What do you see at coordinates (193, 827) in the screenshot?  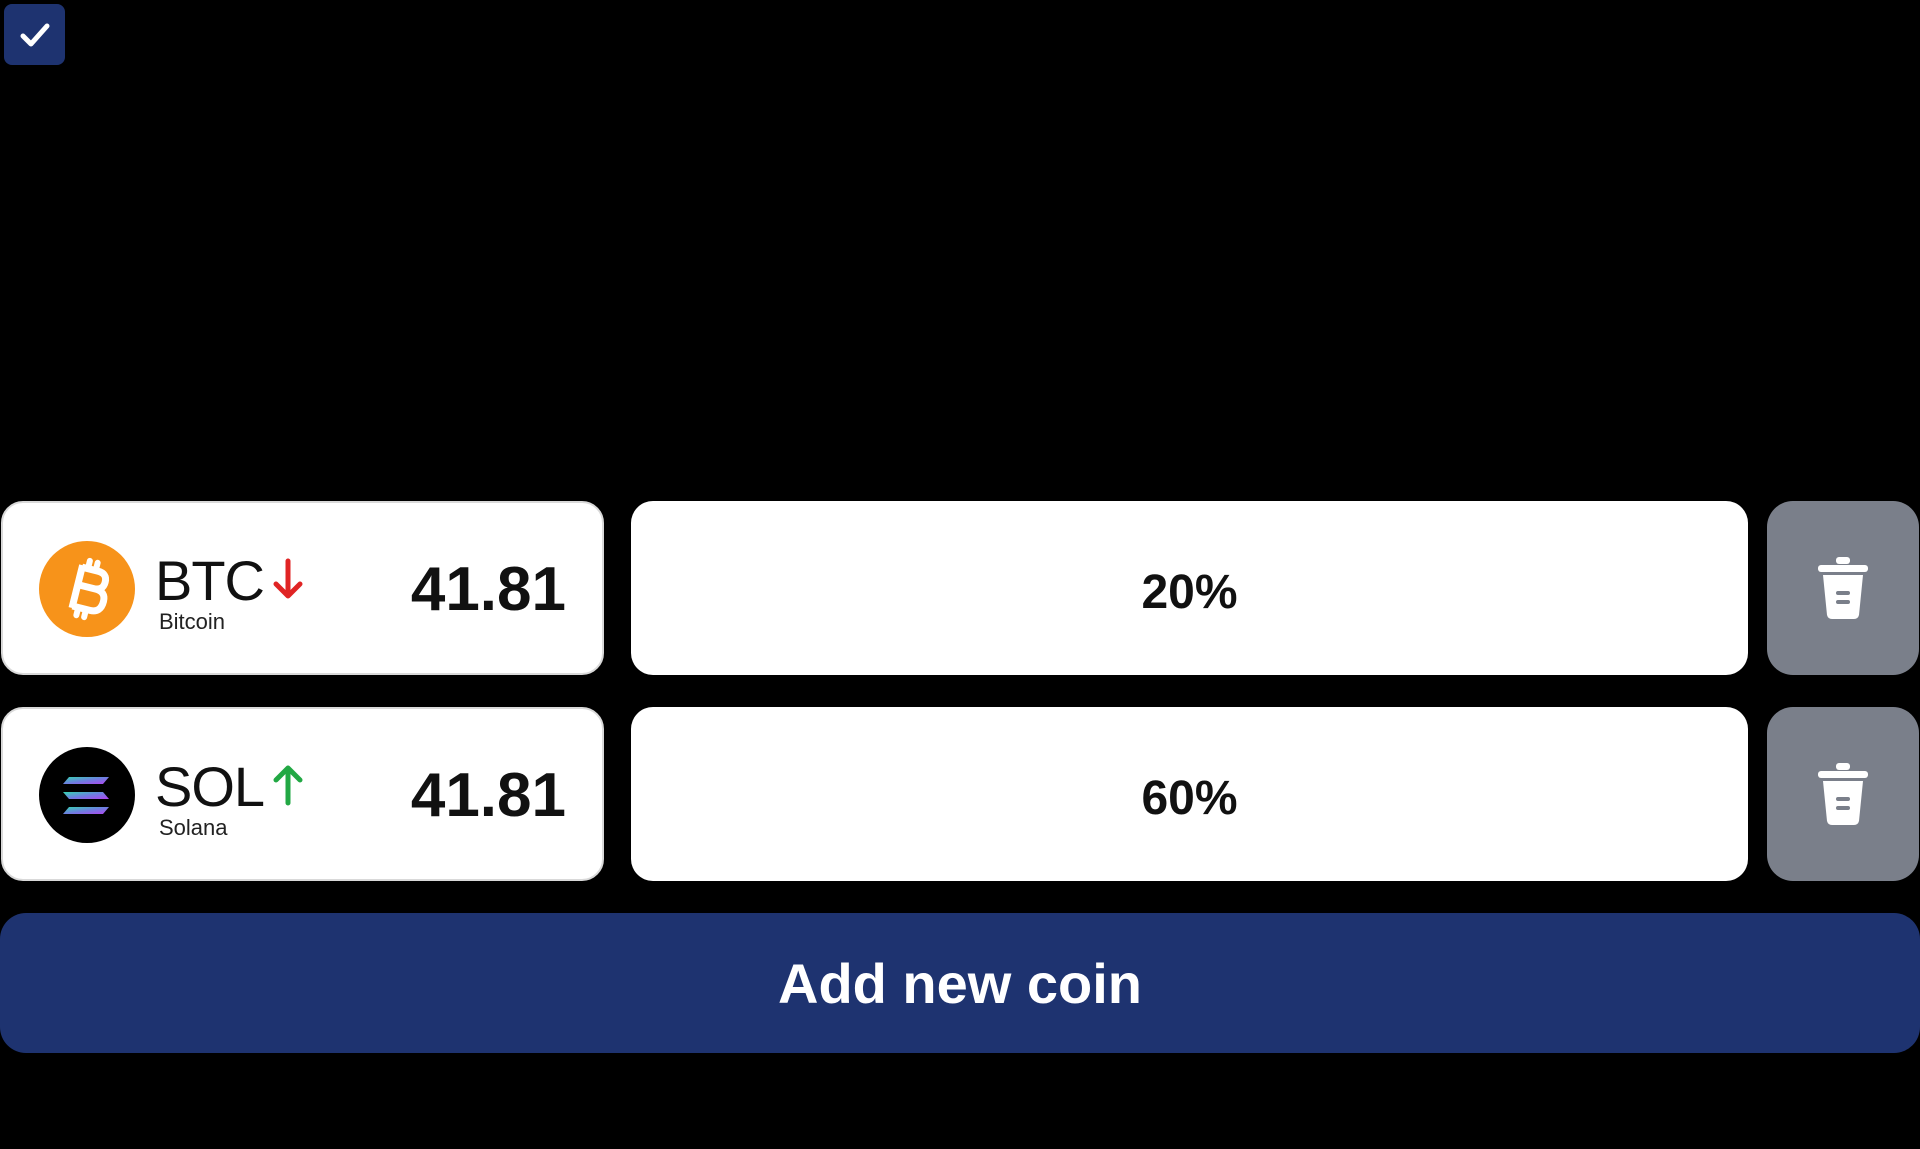 I see `coin-name: Solana` at bounding box center [193, 827].